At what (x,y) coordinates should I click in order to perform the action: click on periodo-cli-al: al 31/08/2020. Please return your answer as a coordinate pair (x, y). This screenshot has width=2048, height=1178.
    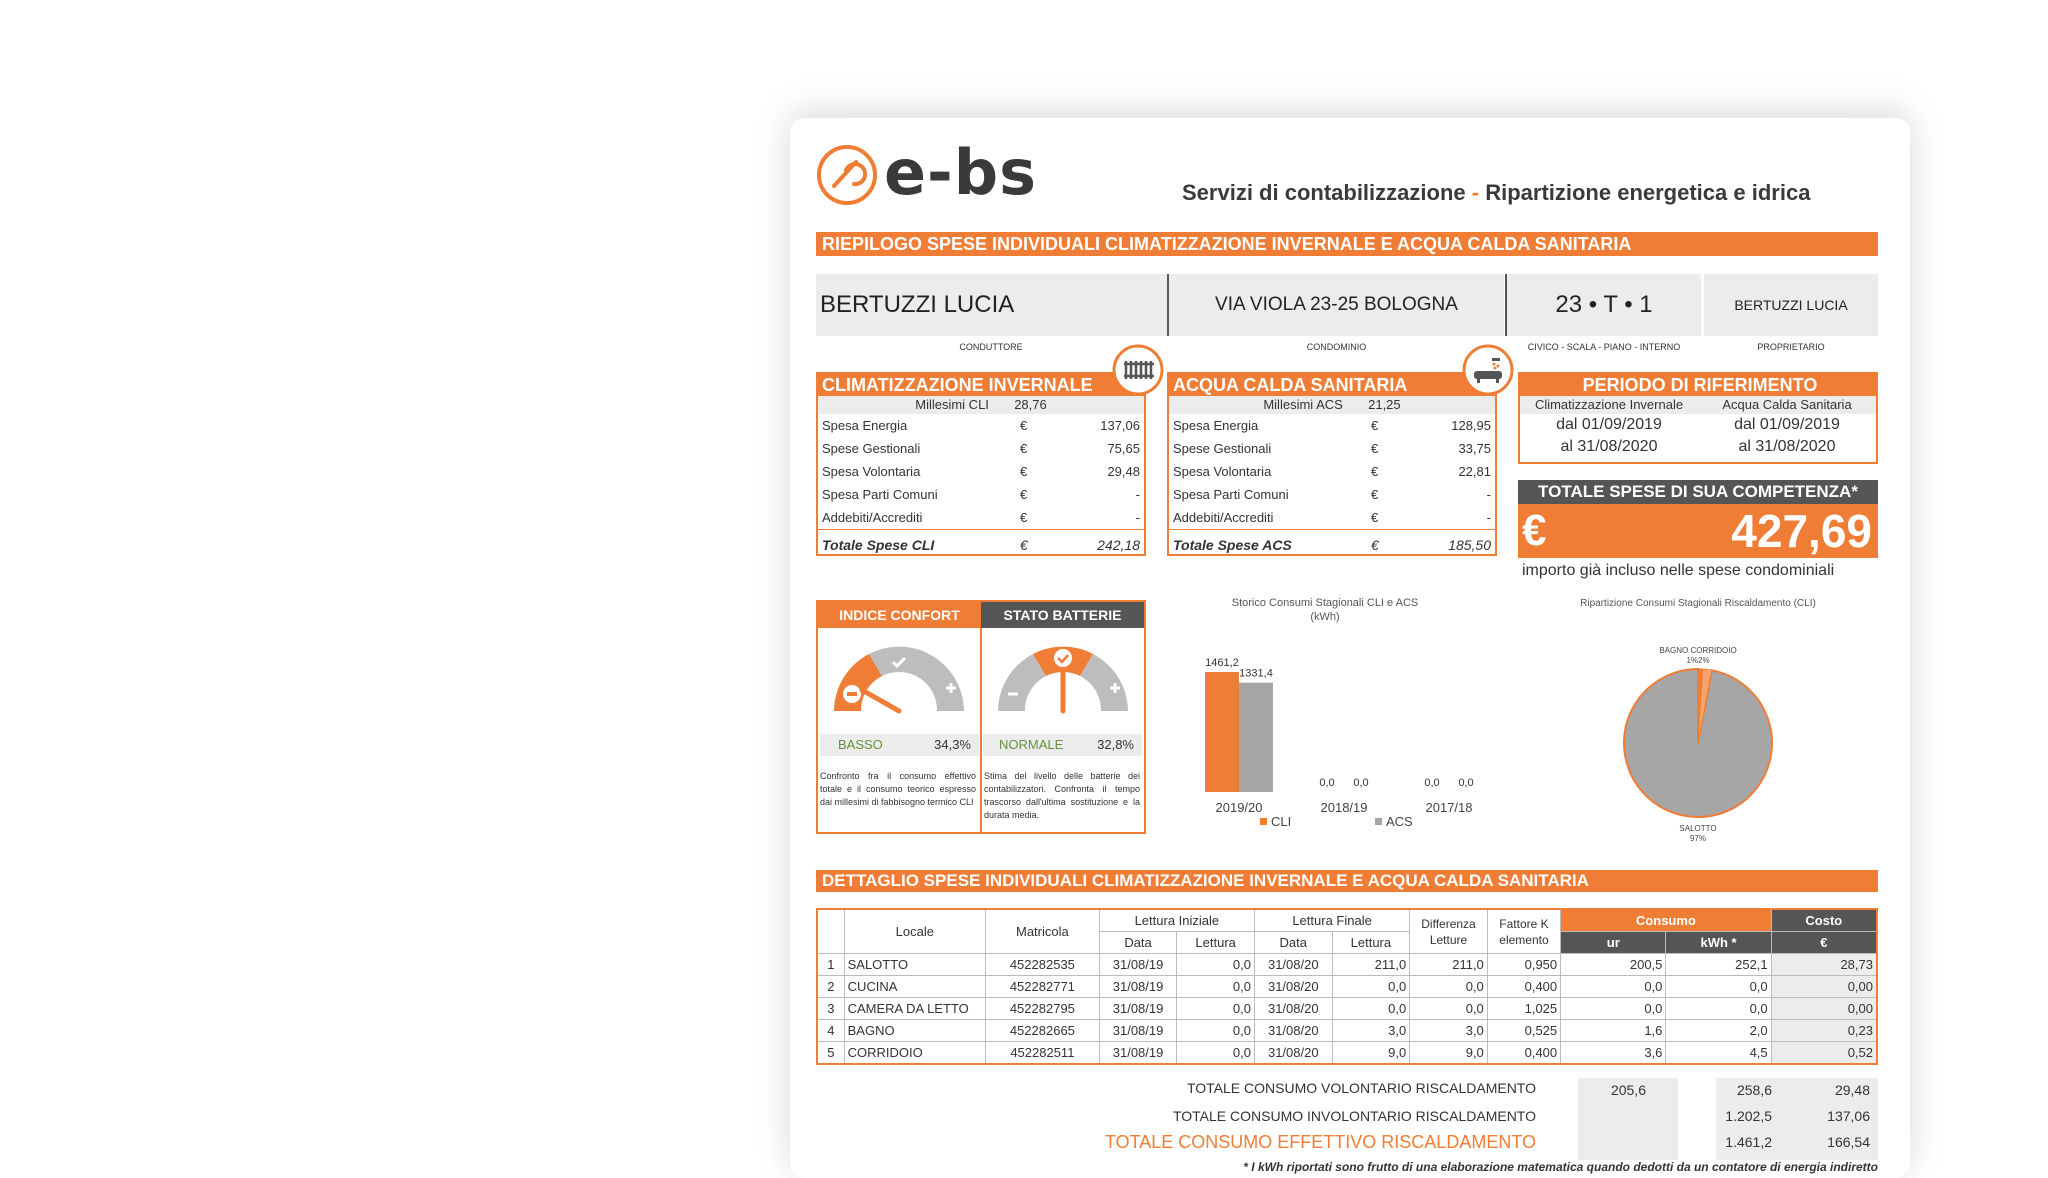
    Looking at the image, I should click on (1609, 446).